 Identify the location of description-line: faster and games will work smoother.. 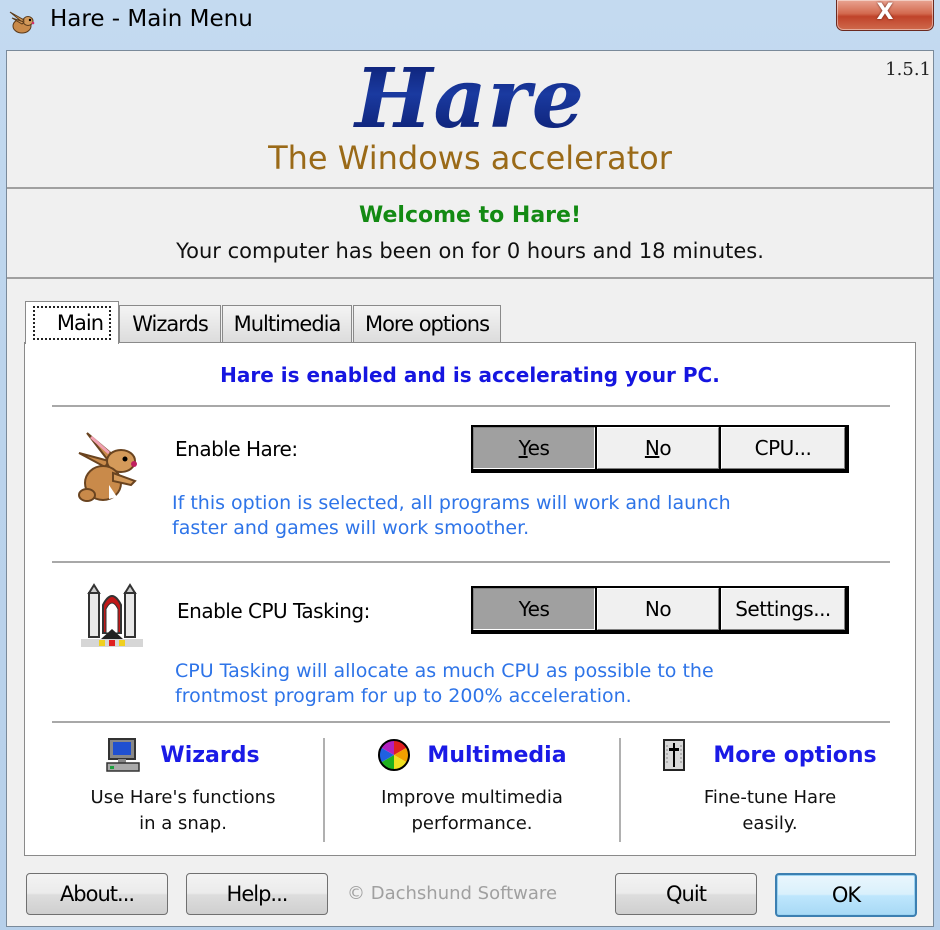
(351, 528).